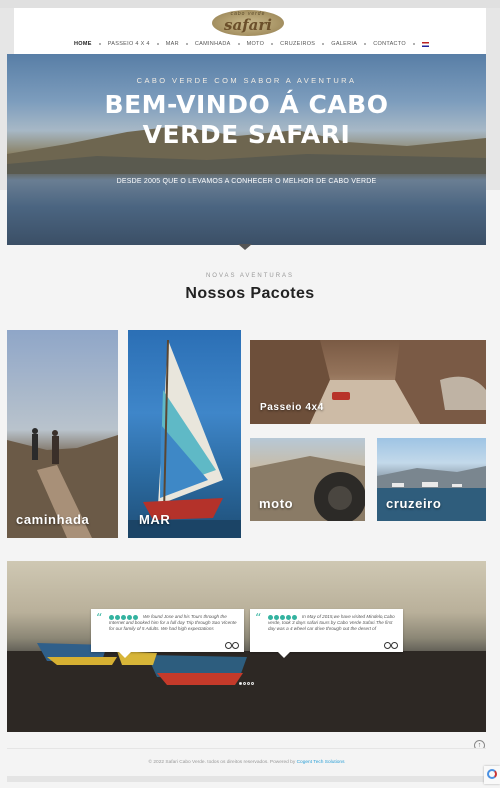 This screenshot has width=500, height=788. I want to click on packages-subtitle: NOVAS AVENTURAS, so click(250, 276).